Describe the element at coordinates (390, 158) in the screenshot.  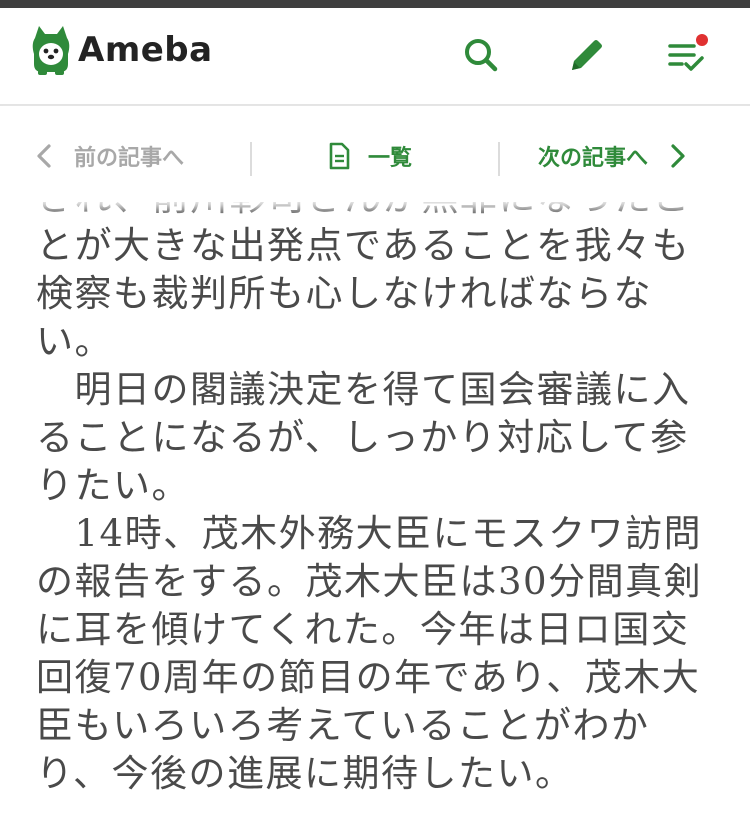
I see `article-list-label: 一覧` at that location.